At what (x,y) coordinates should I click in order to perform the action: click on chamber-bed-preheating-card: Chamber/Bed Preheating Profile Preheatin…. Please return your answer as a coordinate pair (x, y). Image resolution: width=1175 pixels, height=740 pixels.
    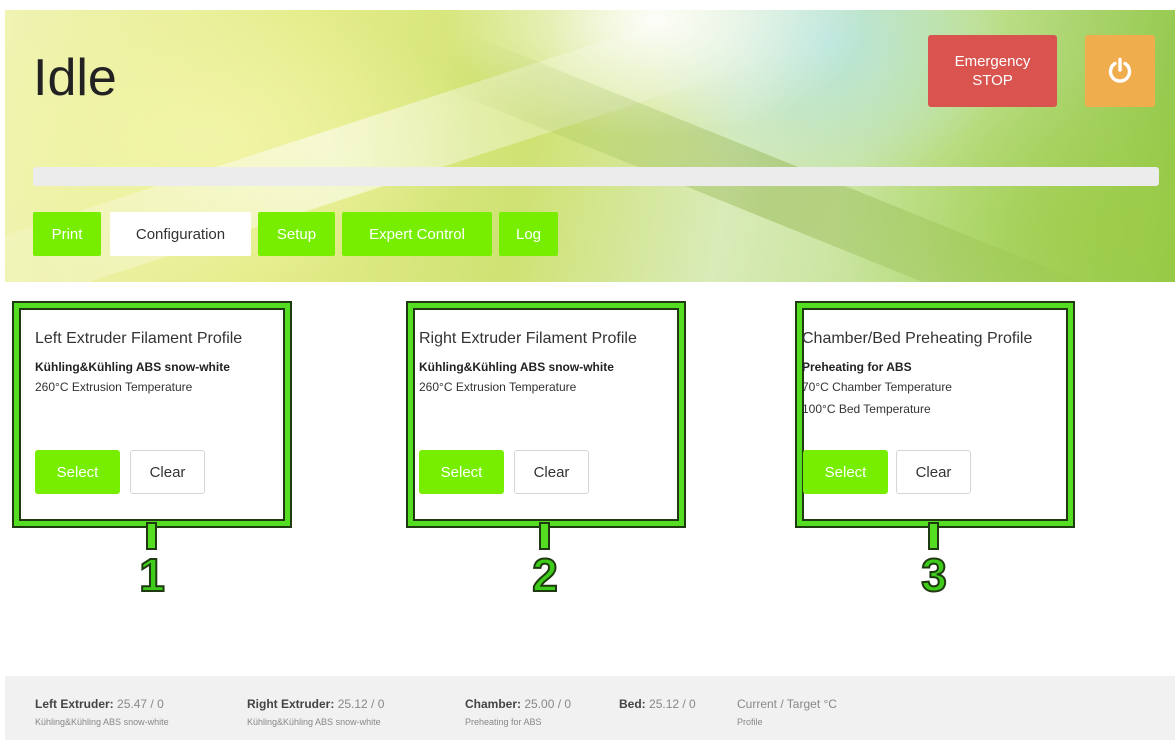
    Looking at the image, I should click on (935, 414).